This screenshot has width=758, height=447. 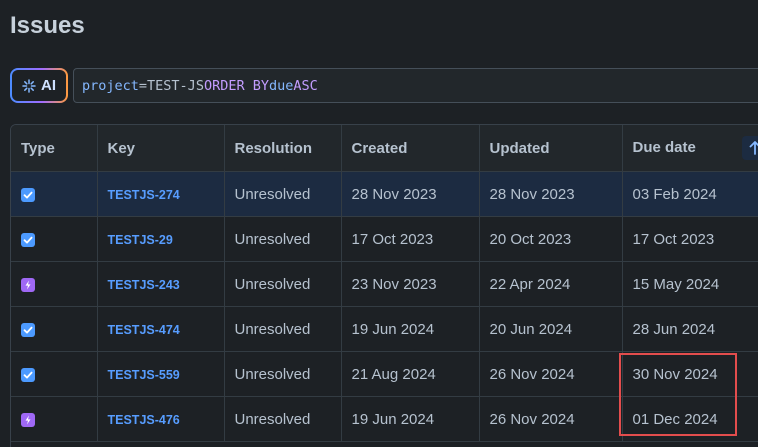 I want to click on issue-key-link: TESTJS-29, so click(x=140, y=240).